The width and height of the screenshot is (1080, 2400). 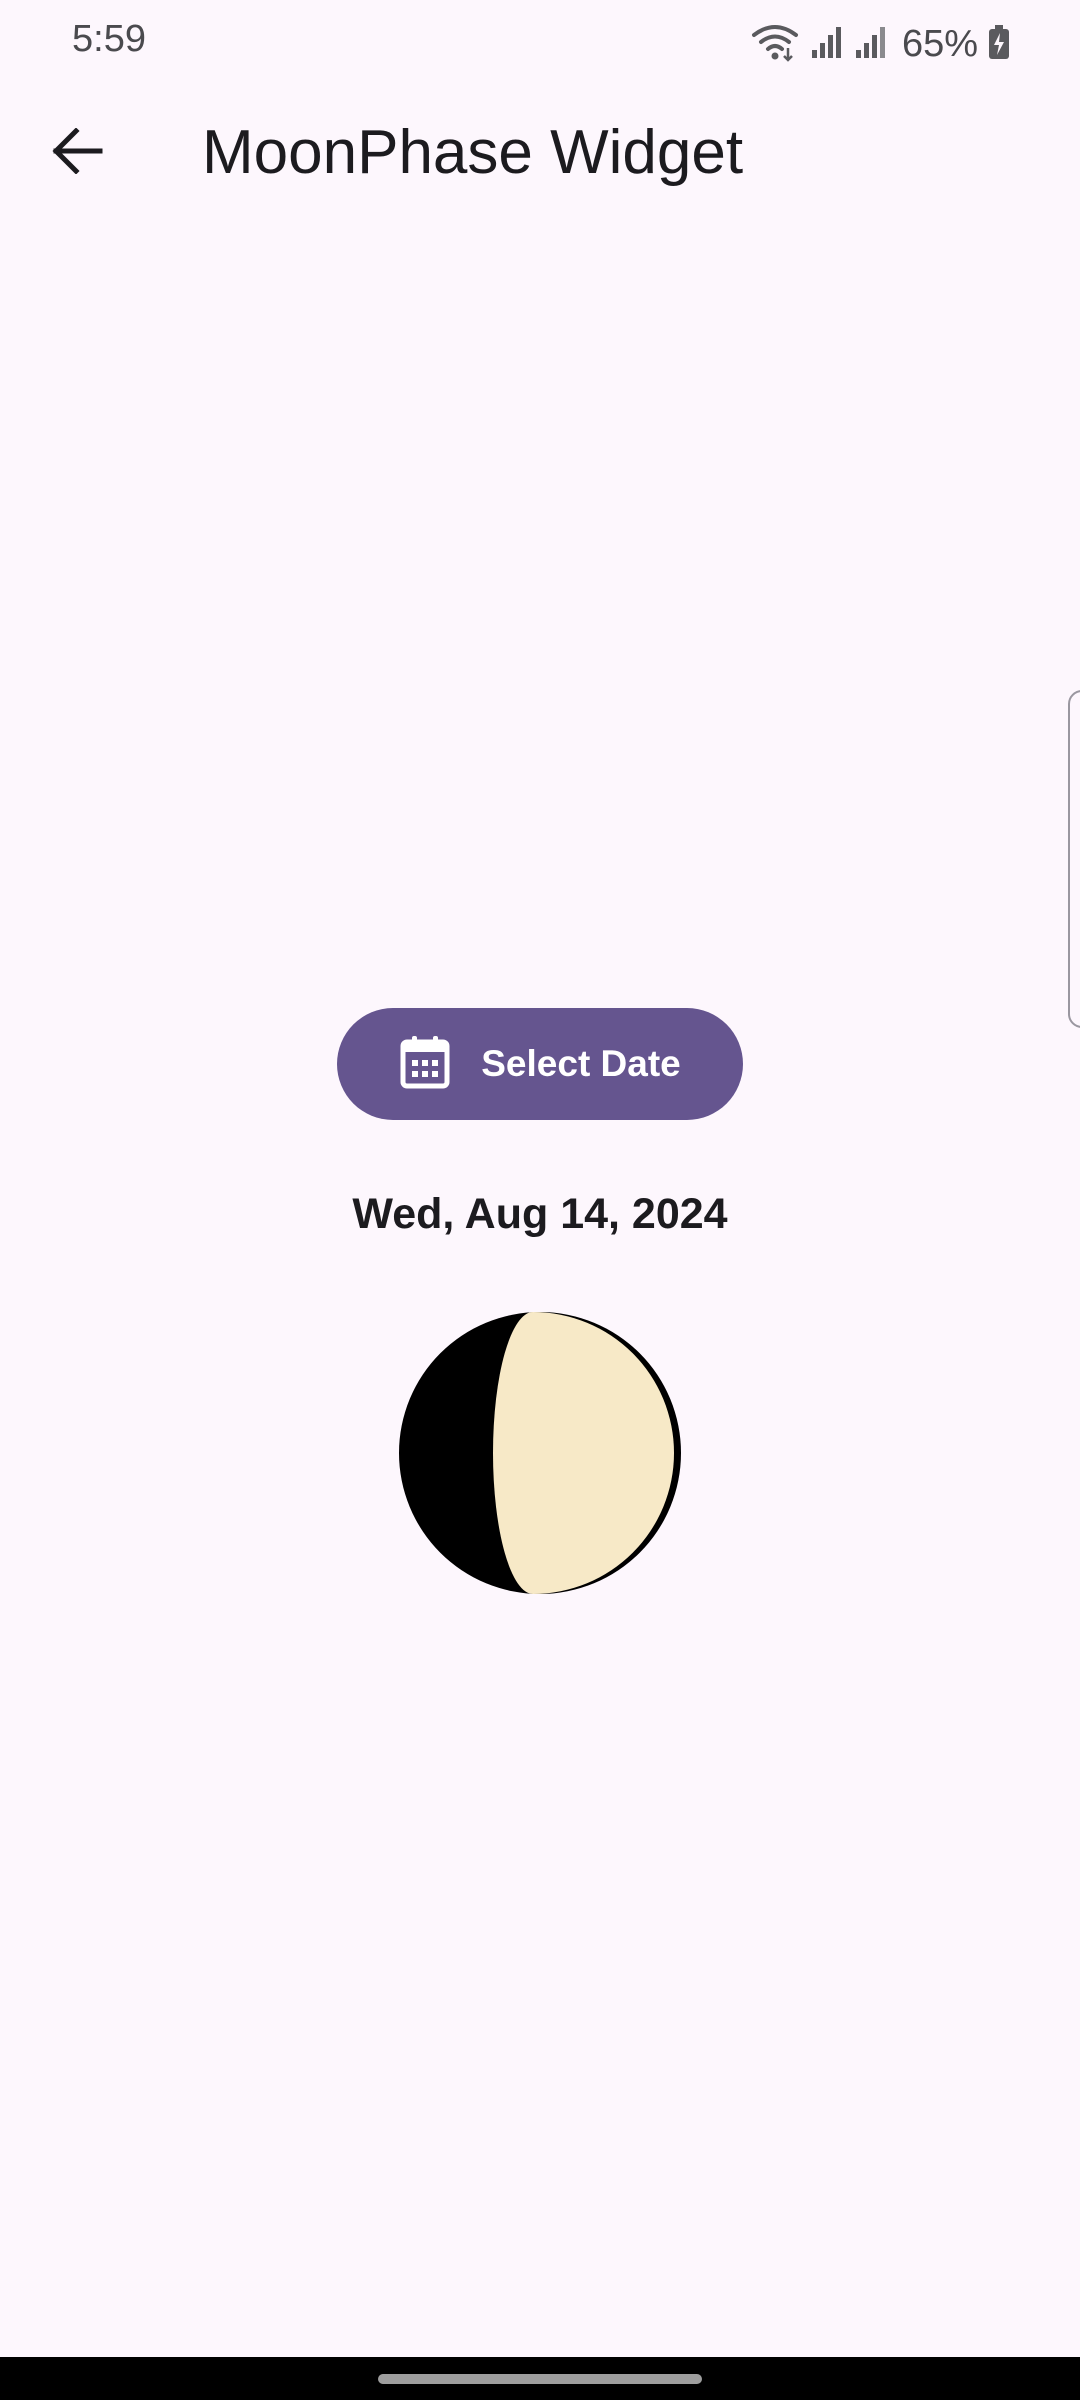 I want to click on select-date-label: Select Date, so click(x=581, y=1063).